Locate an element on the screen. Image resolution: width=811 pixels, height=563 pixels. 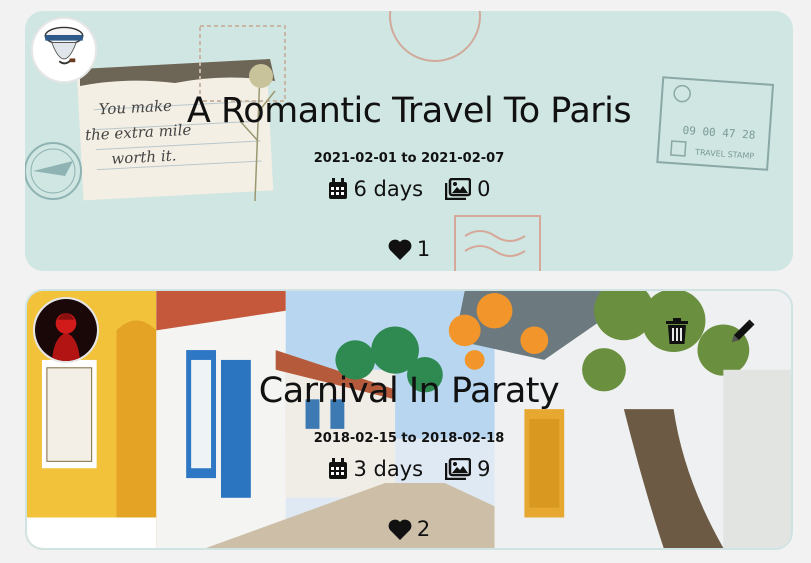
trip-date-range: 2021-02-01 to 2021-02-07 is located at coordinates (409, 158).